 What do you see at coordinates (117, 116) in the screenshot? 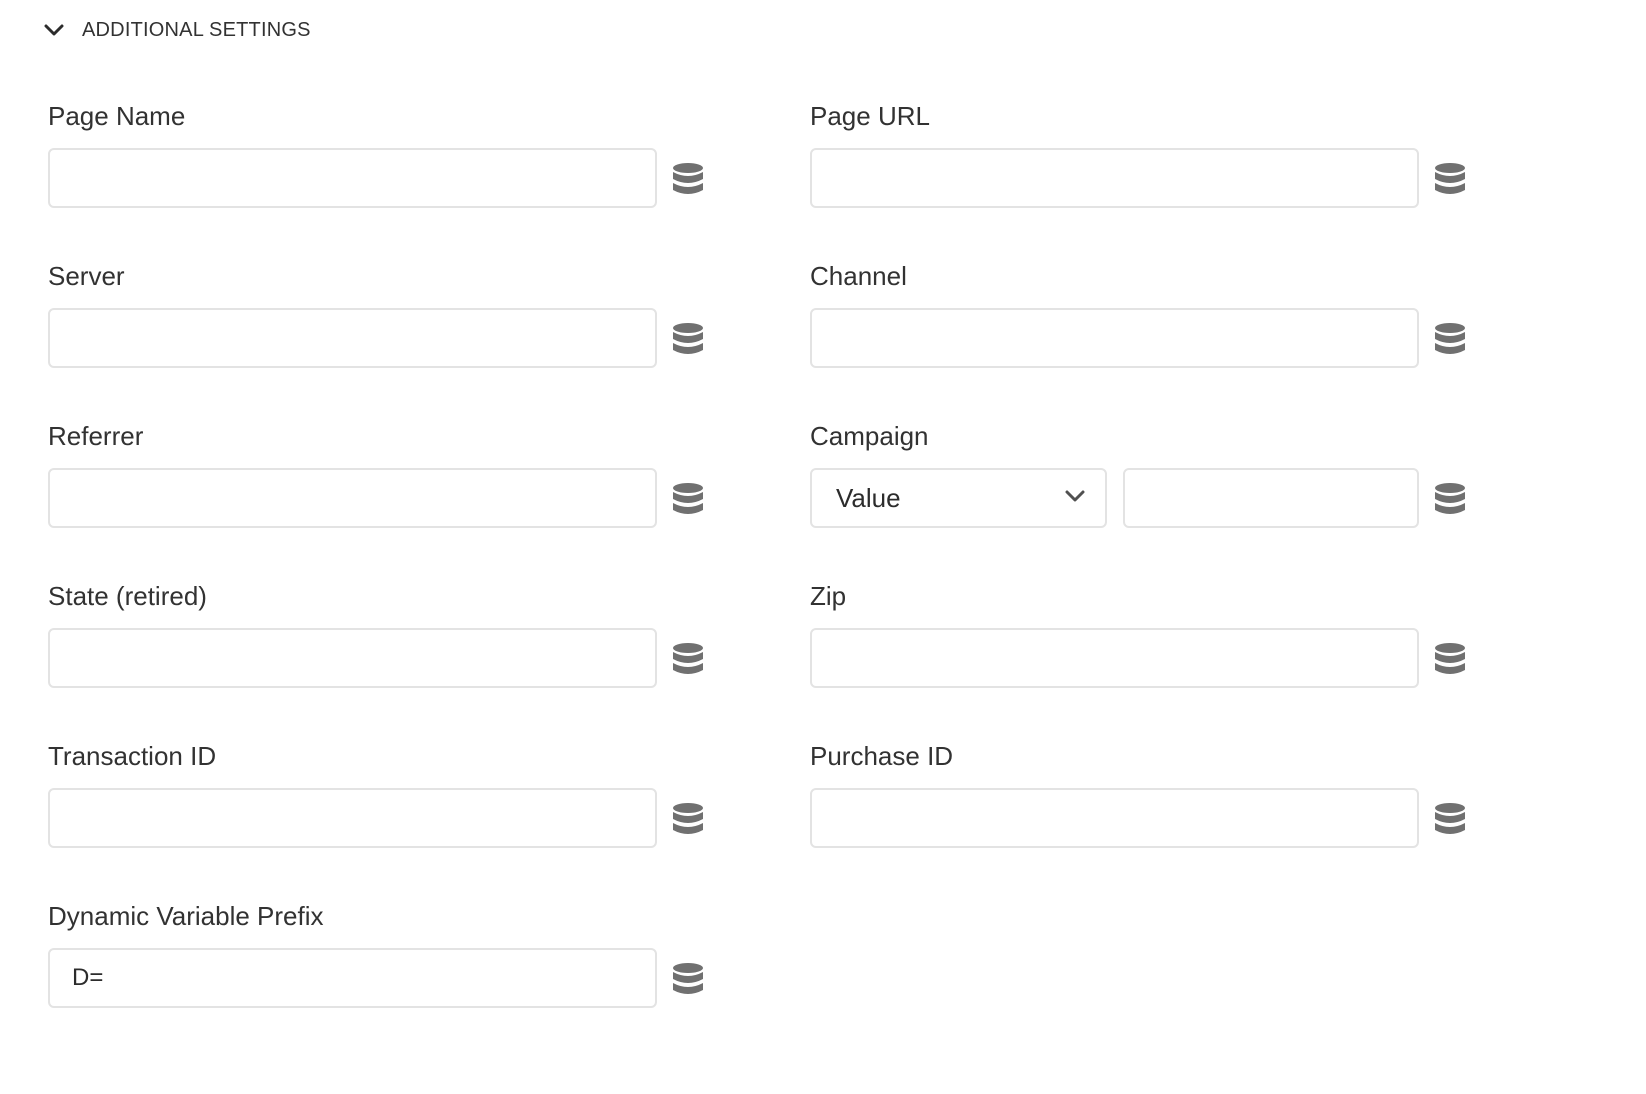
I see `page-name-label: Page Name` at bounding box center [117, 116].